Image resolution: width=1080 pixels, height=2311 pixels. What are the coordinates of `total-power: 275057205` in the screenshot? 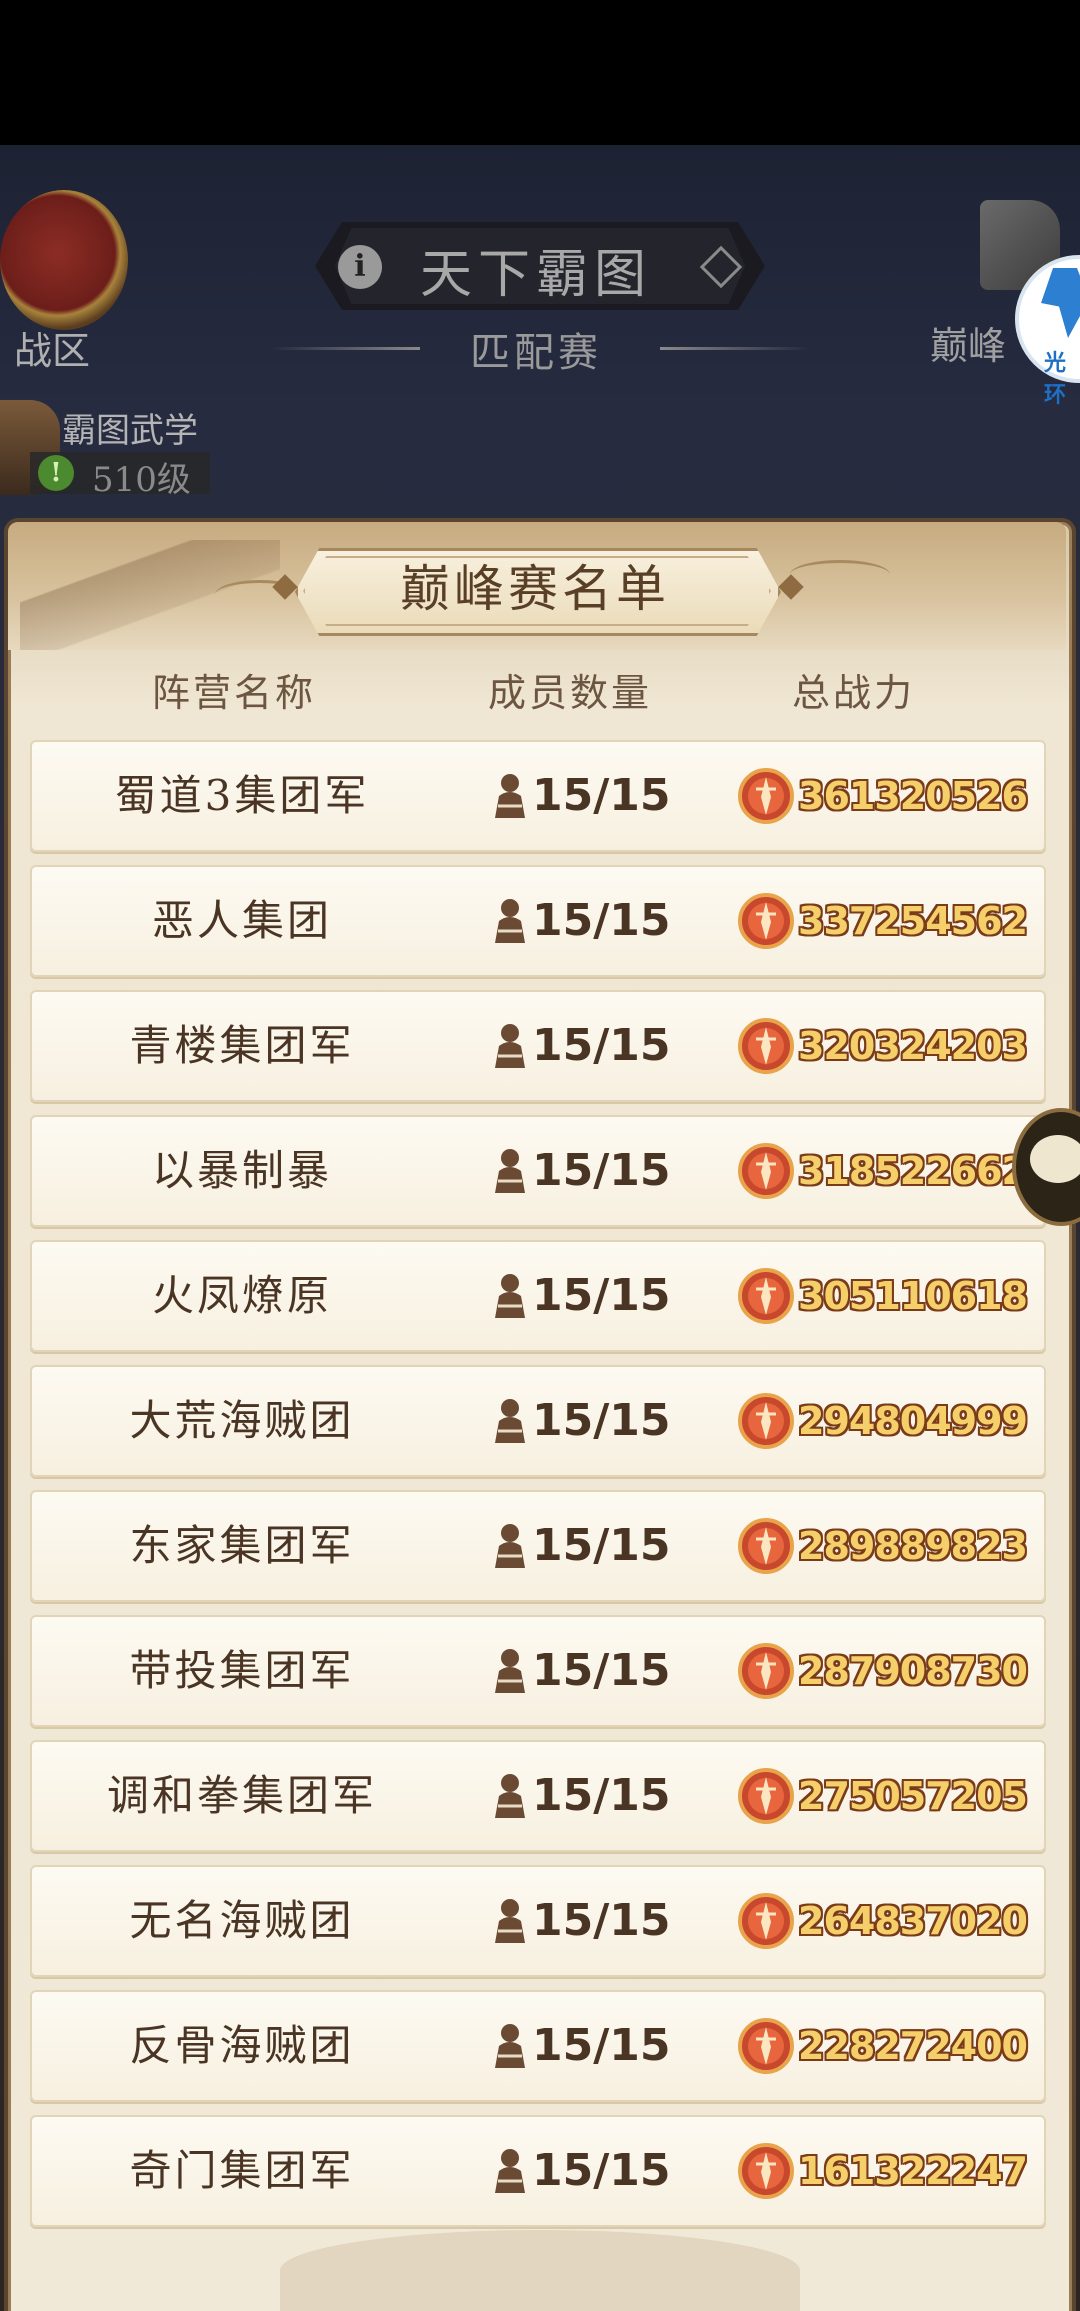 It's located at (913, 1796).